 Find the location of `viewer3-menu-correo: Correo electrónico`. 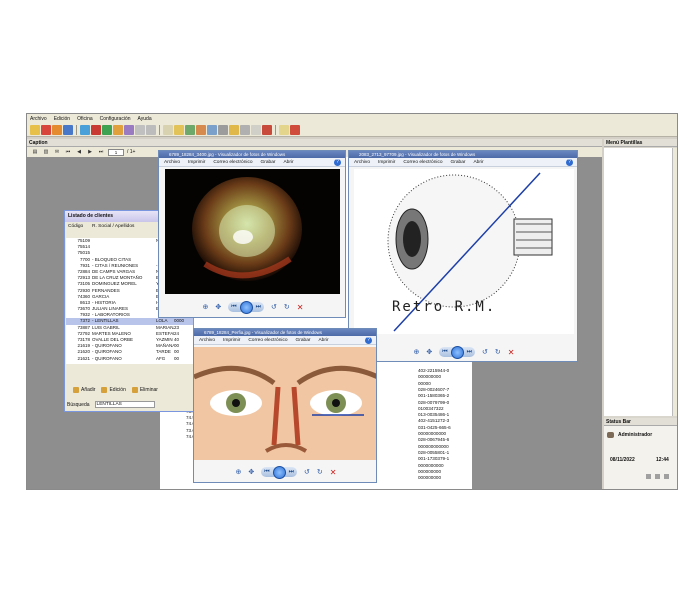

viewer3-menu-correo: Correo electrónico is located at coordinates (267, 340).